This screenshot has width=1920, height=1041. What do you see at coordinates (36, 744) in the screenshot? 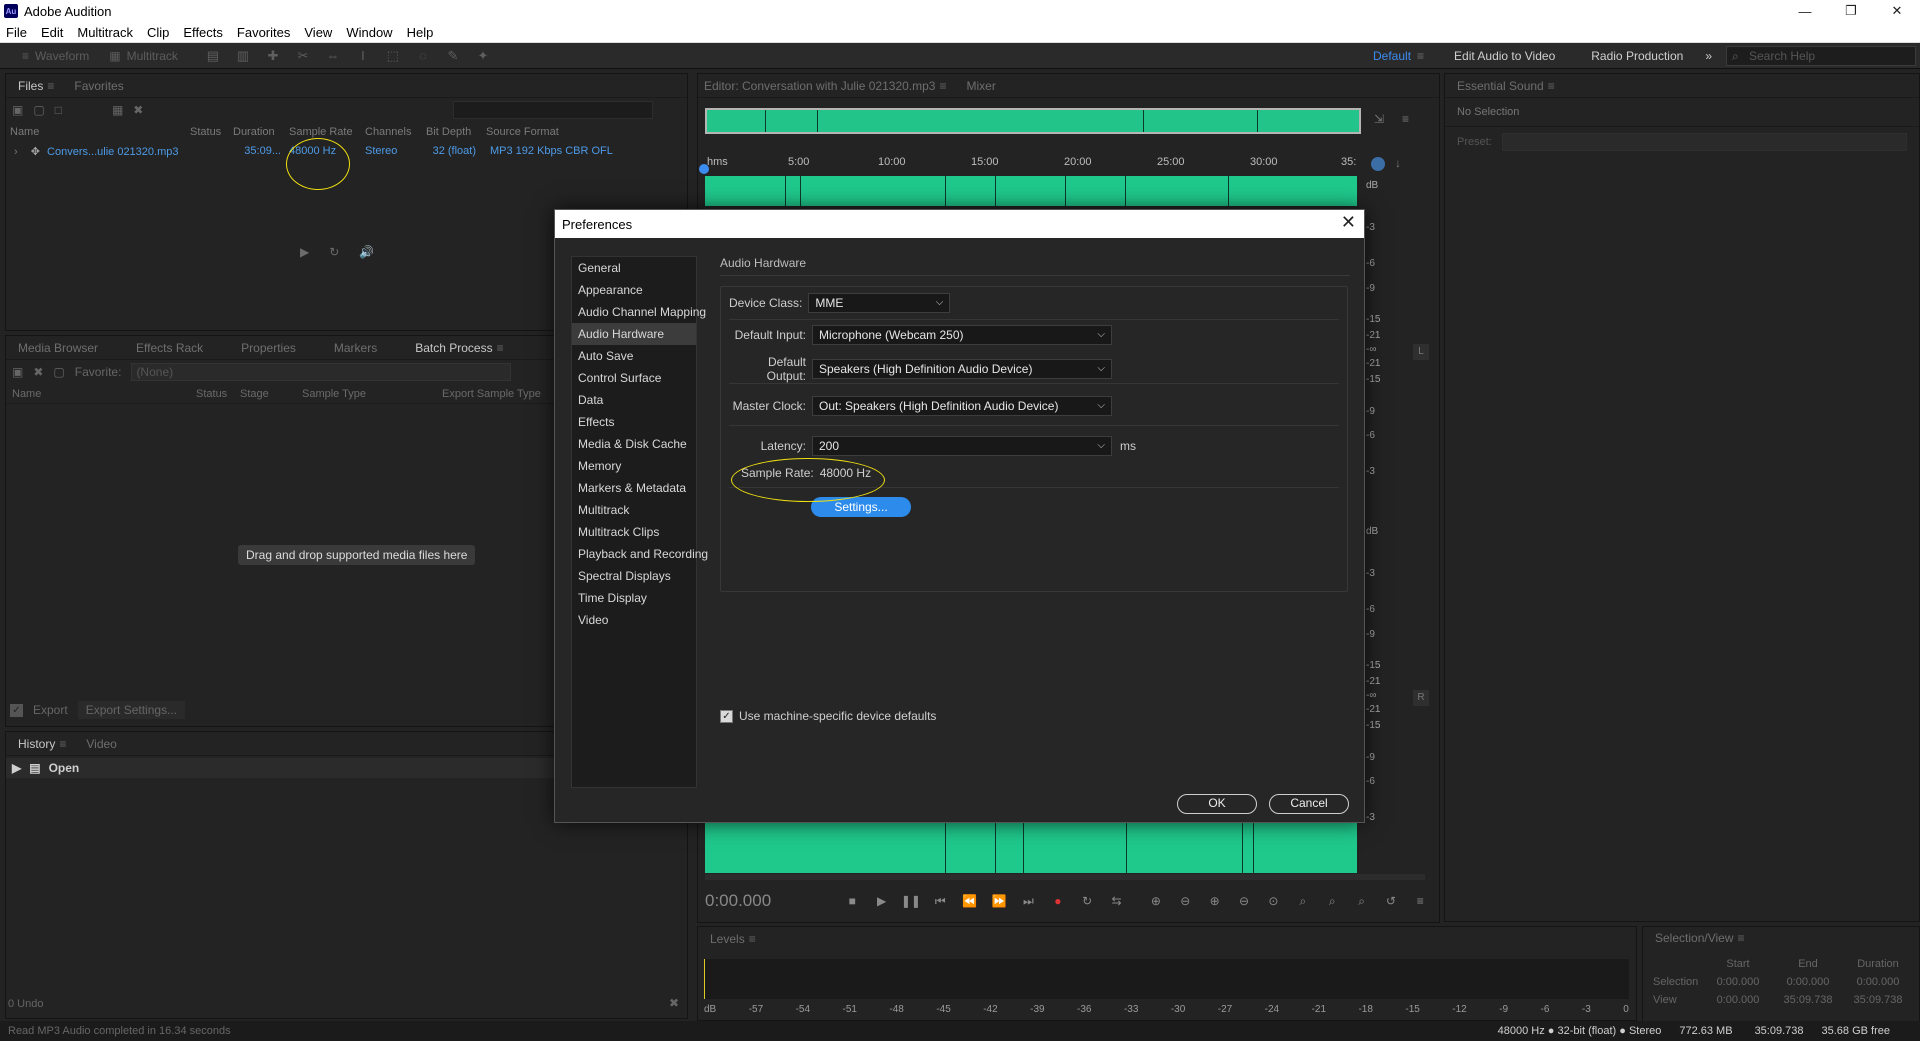
I see `tab-history: History` at bounding box center [36, 744].